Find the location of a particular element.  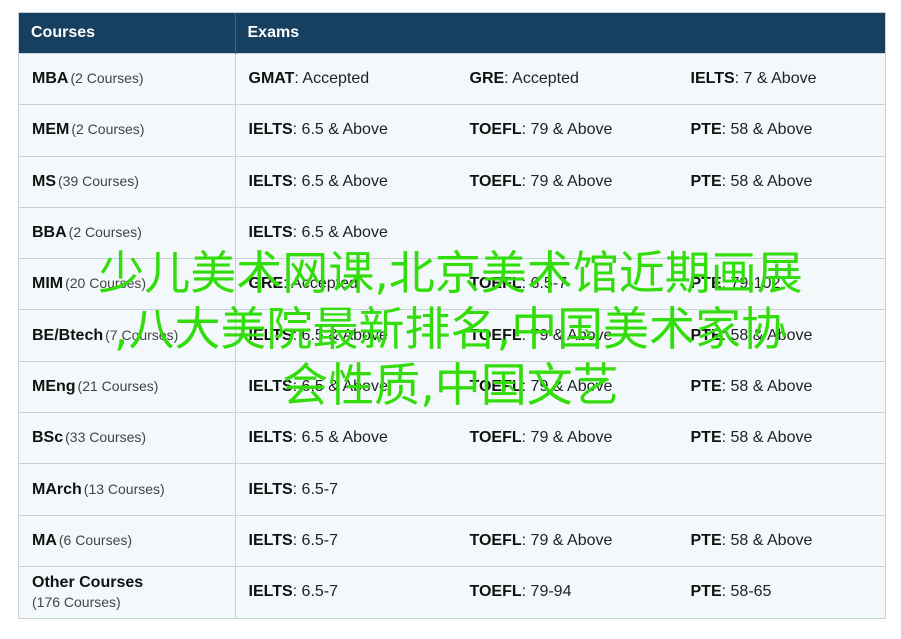

exam-list: IELTS: 6.5-7 TOEFL: 79-94 PTE: 58-65 is located at coordinates (561, 592).